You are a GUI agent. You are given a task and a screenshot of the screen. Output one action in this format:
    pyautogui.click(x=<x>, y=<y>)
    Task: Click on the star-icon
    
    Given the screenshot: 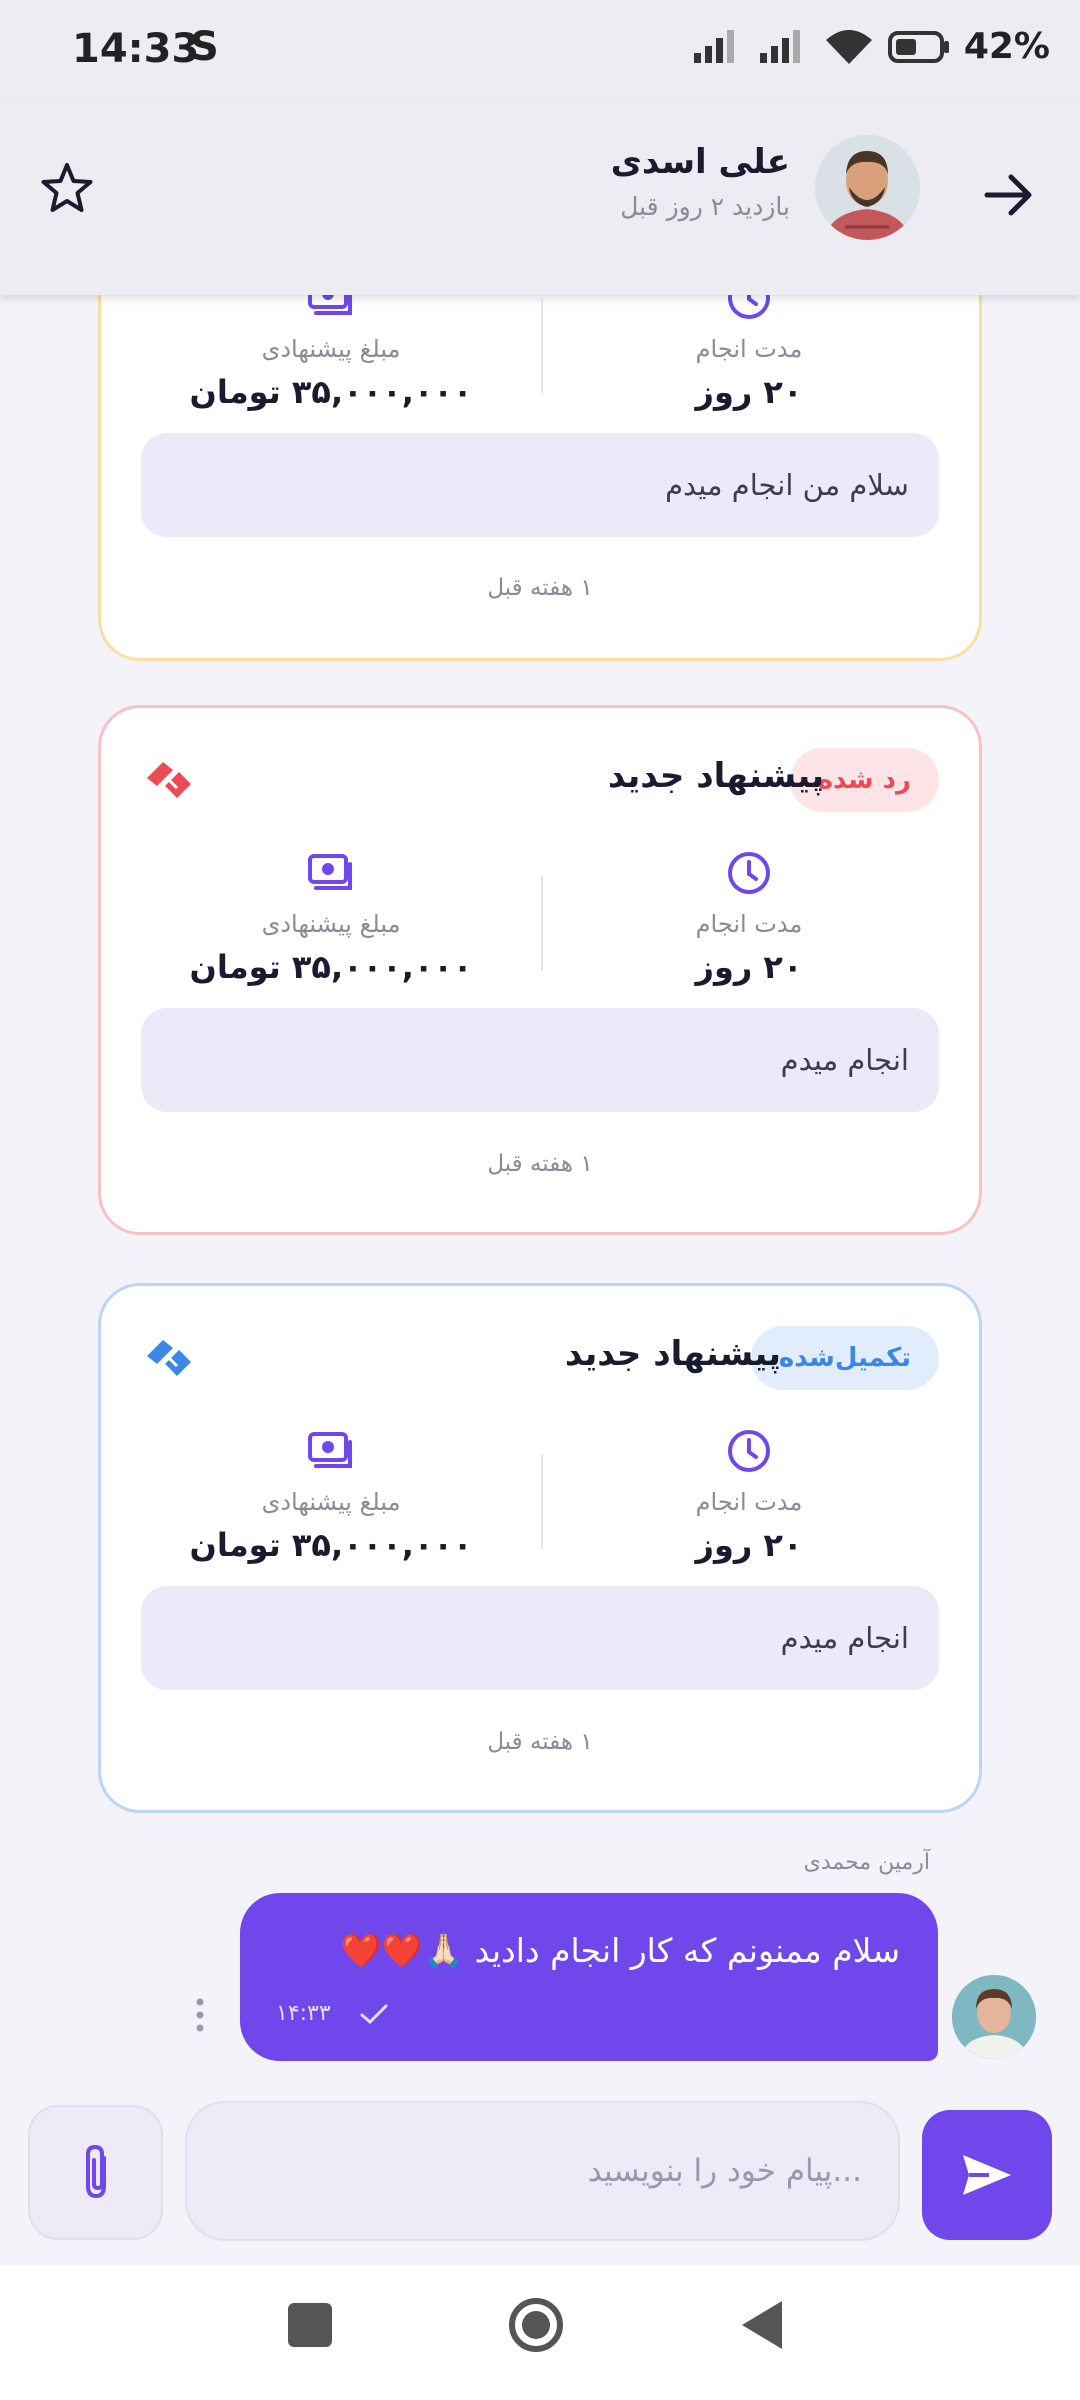 What is the action you would take?
    pyautogui.click(x=67, y=187)
    